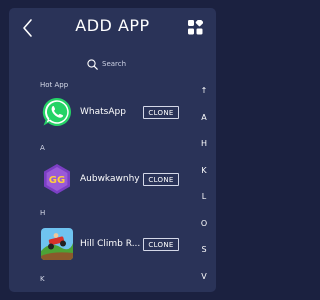 Image resolution: width=320 pixels, height=300 pixels. I want to click on section-header-k: K, so click(42, 279).